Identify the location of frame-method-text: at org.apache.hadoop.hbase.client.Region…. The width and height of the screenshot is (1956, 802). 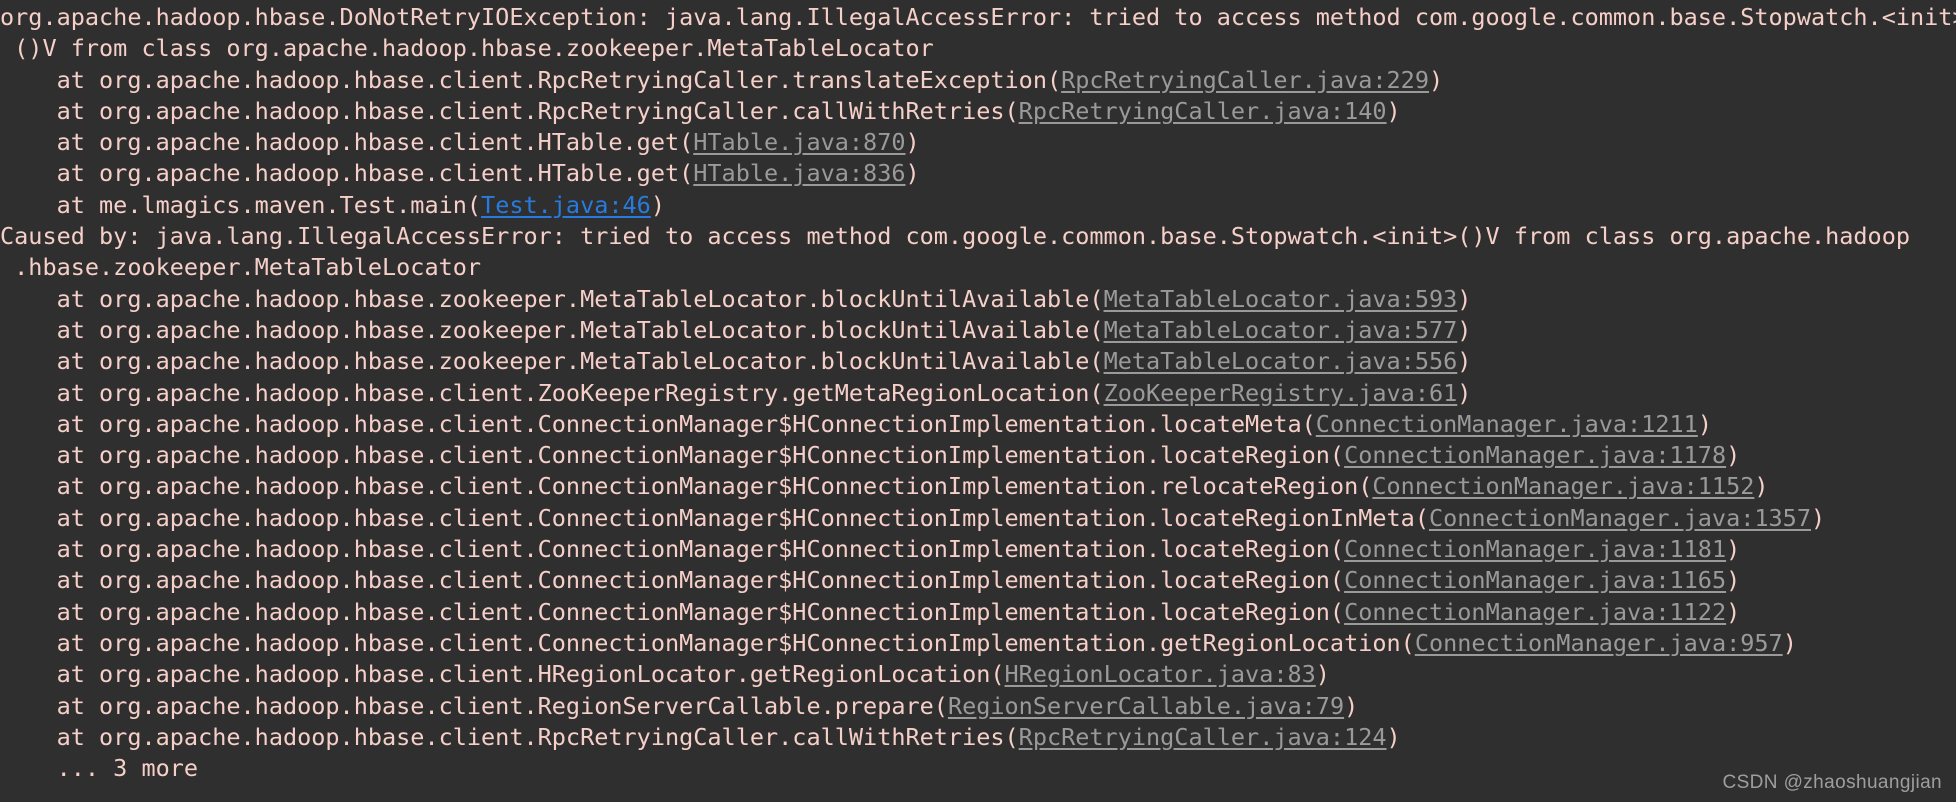
(474, 705).